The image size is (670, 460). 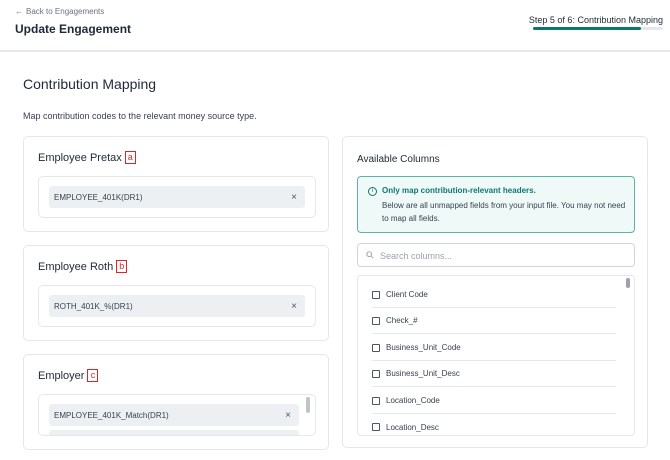 I want to click on list-item: Location_Code, so click(x=494, y=401).